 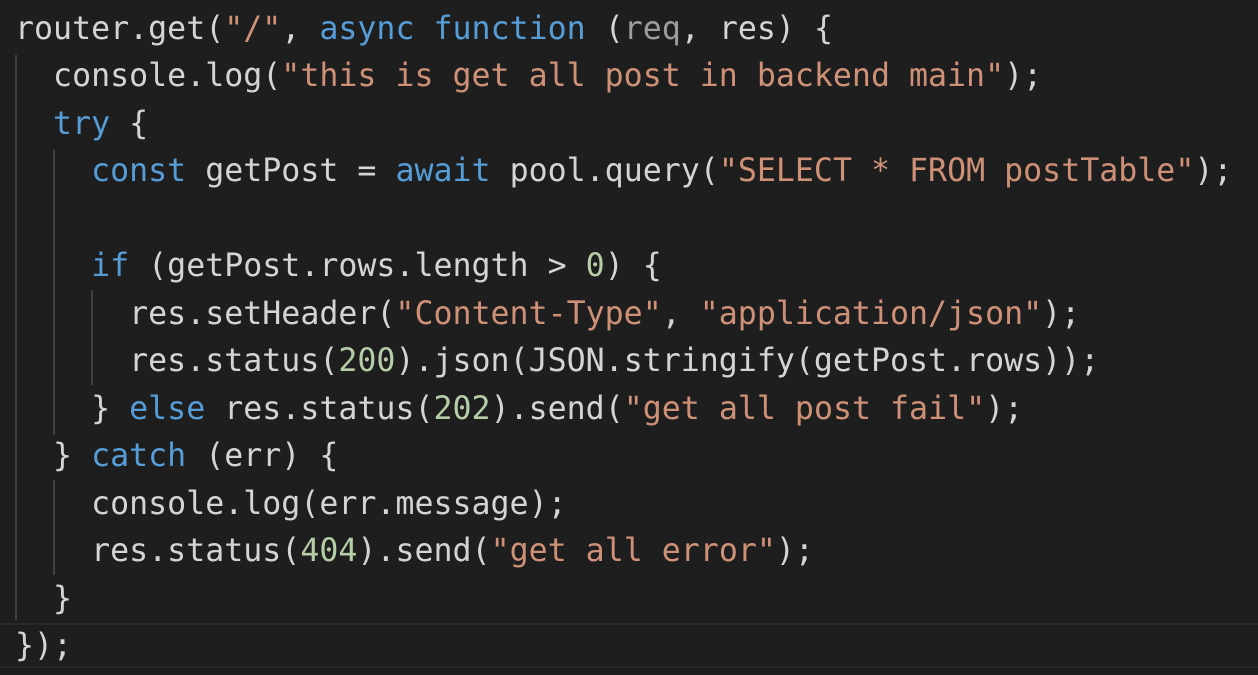 I want to click on code-token: getPost =, so click(x=291, y=171).